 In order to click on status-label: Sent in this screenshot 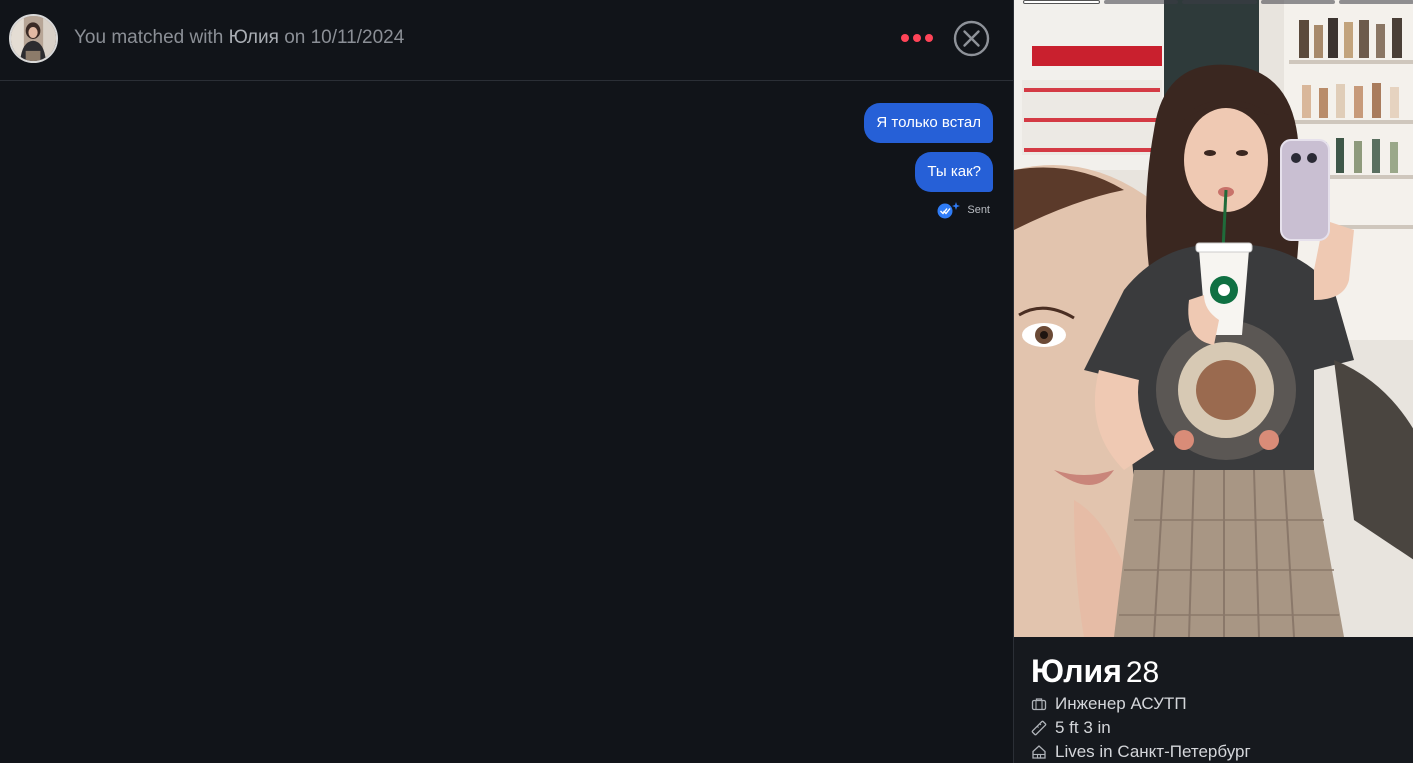, I will do `click(978, 210)`.